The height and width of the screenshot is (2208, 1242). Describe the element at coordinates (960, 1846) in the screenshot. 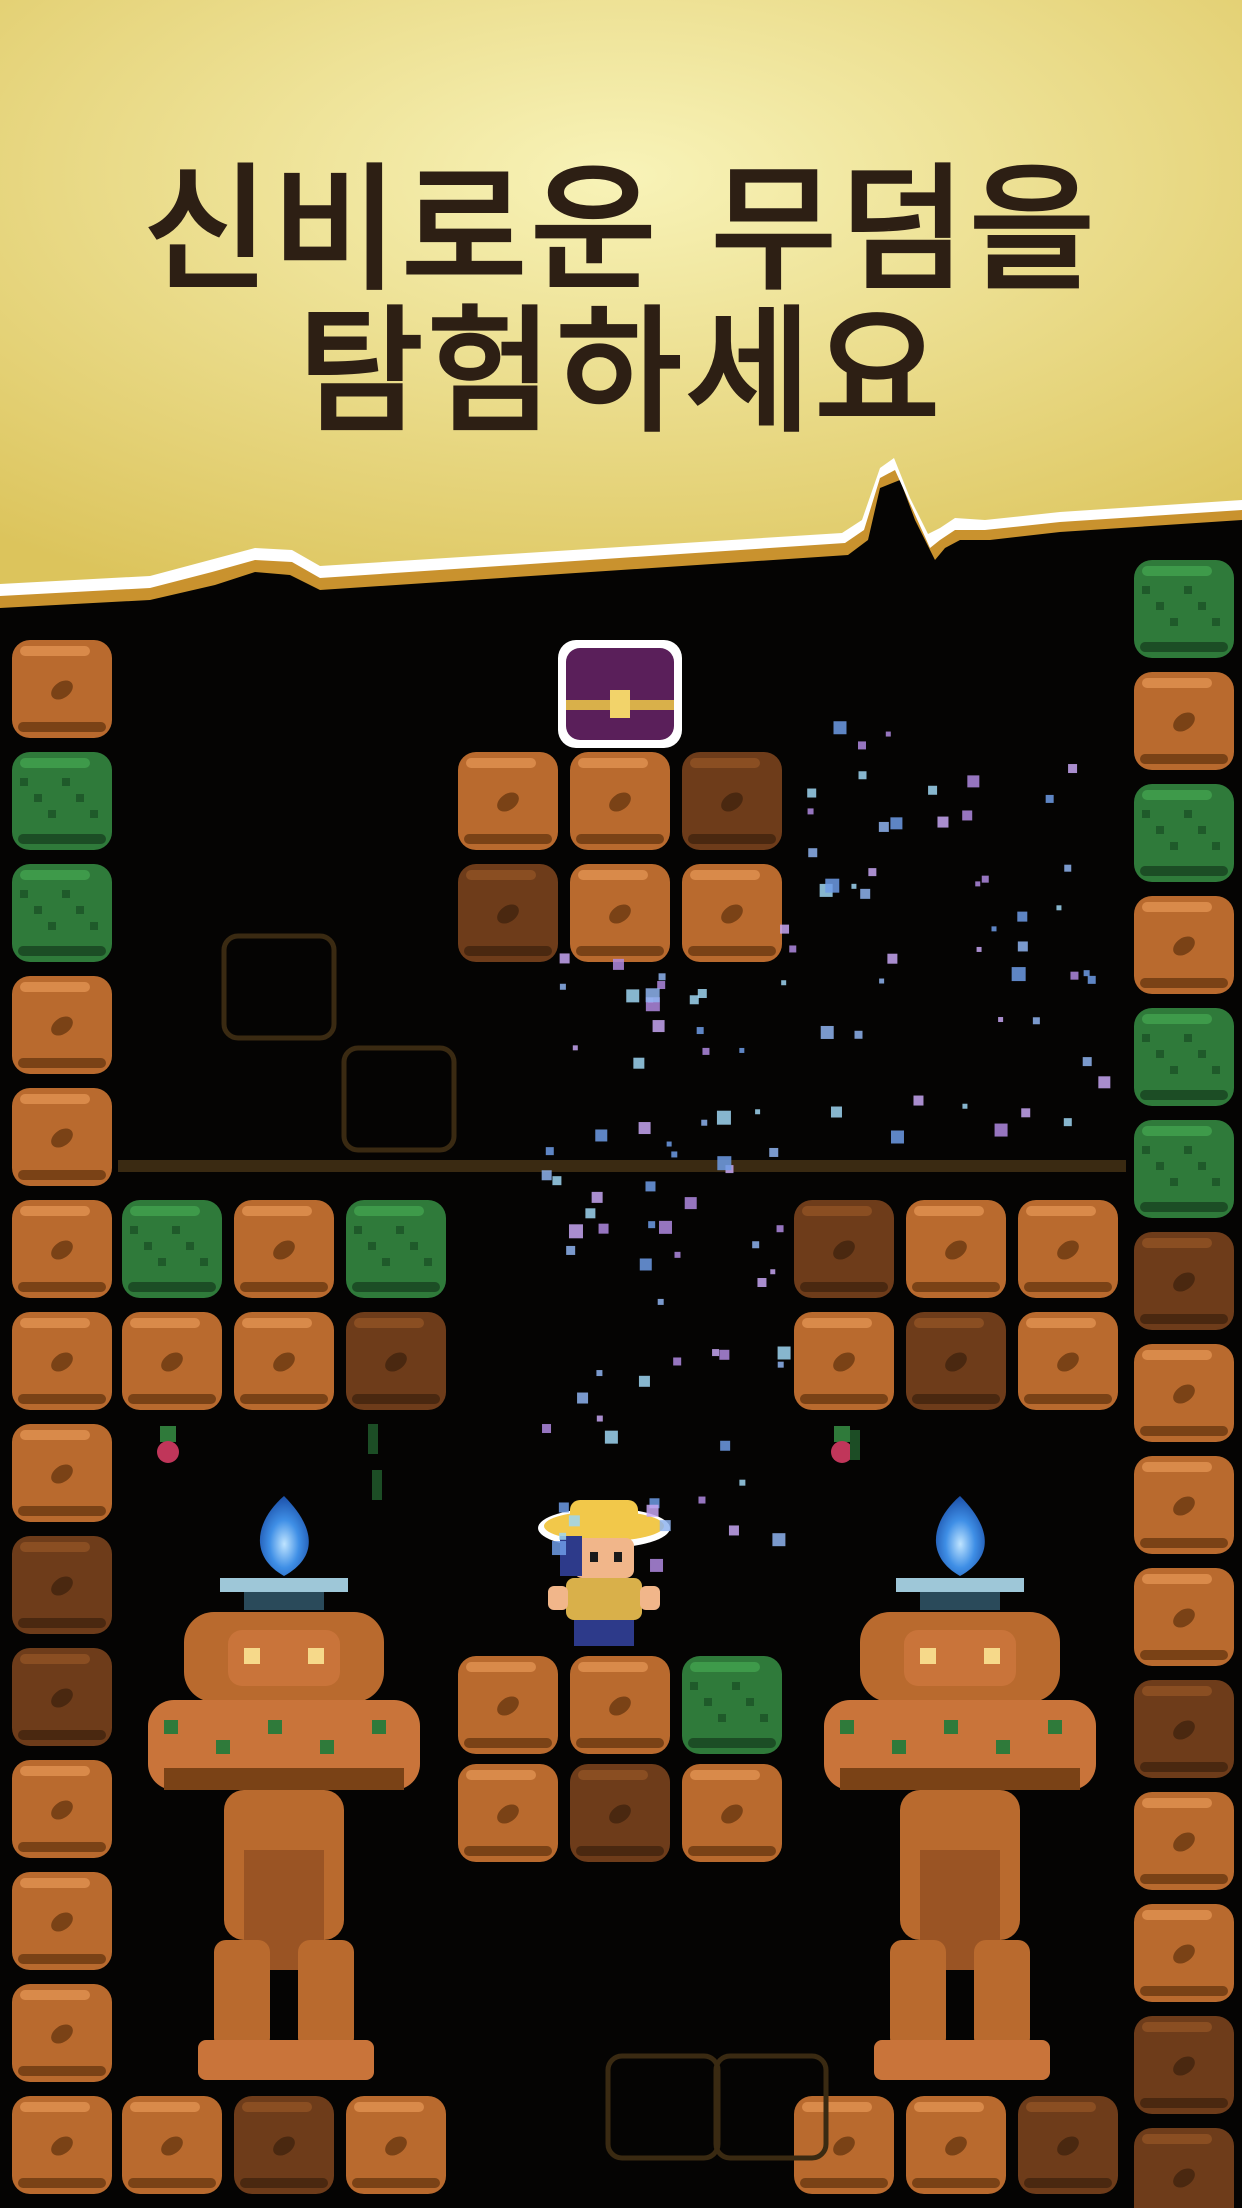

I see `golem-statue` at that location.